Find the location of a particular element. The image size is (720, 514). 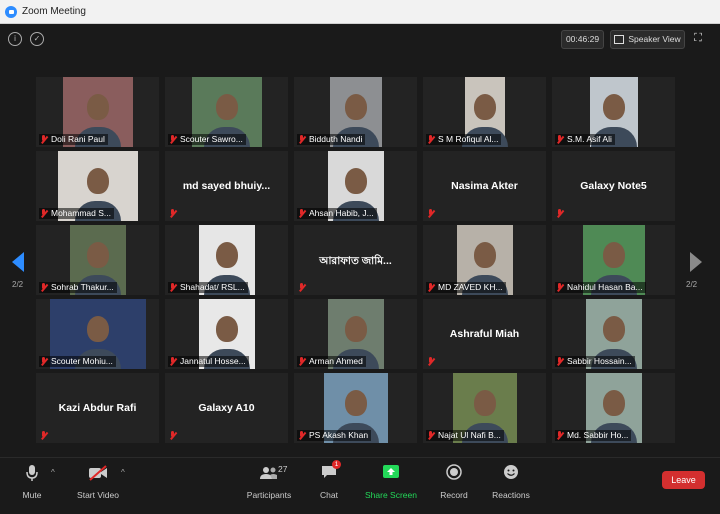

participant-name: Galaxy Note5 is located at coordinates (613, 186).